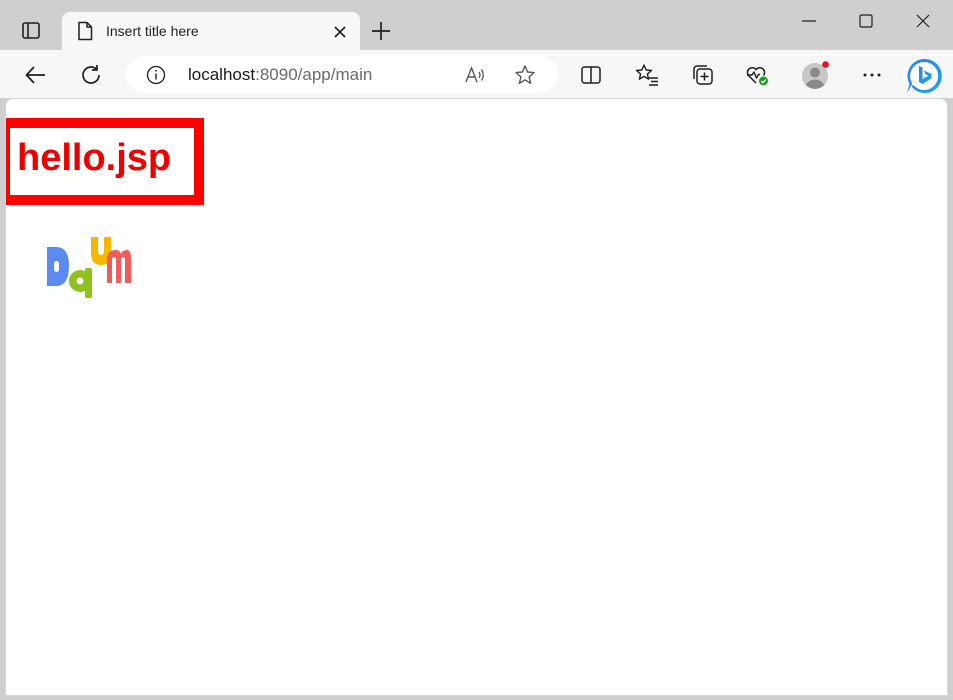  Describe the element at coordinates (872, 75) in the screenshot. I see `more-icon` at that location.